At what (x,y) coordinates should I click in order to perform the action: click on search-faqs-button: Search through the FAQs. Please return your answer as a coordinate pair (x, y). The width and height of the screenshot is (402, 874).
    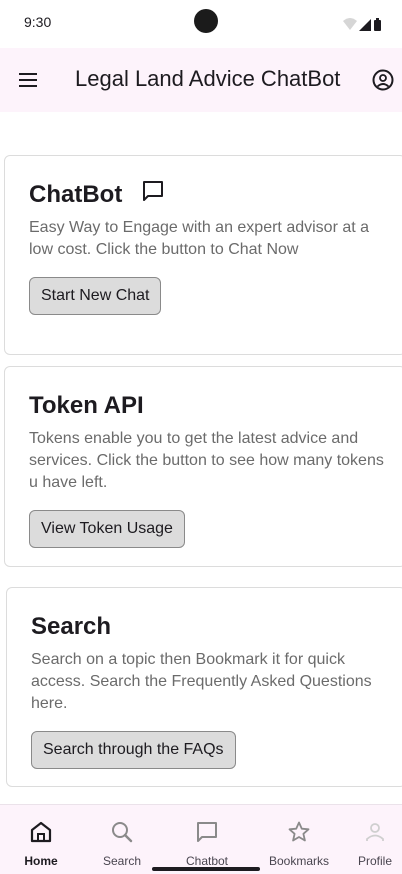
    Looking at the image, I should click on (133, 750).